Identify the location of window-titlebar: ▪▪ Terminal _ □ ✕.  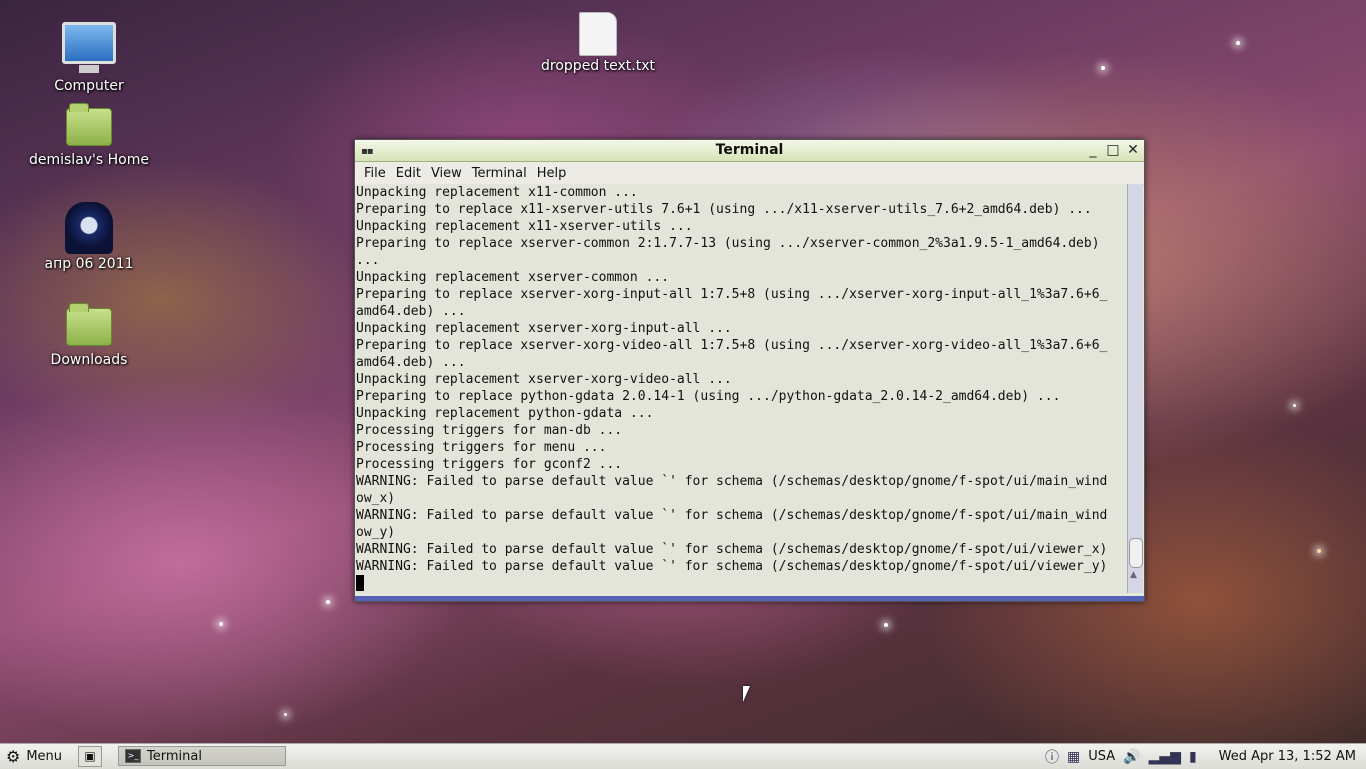
(749, 151).